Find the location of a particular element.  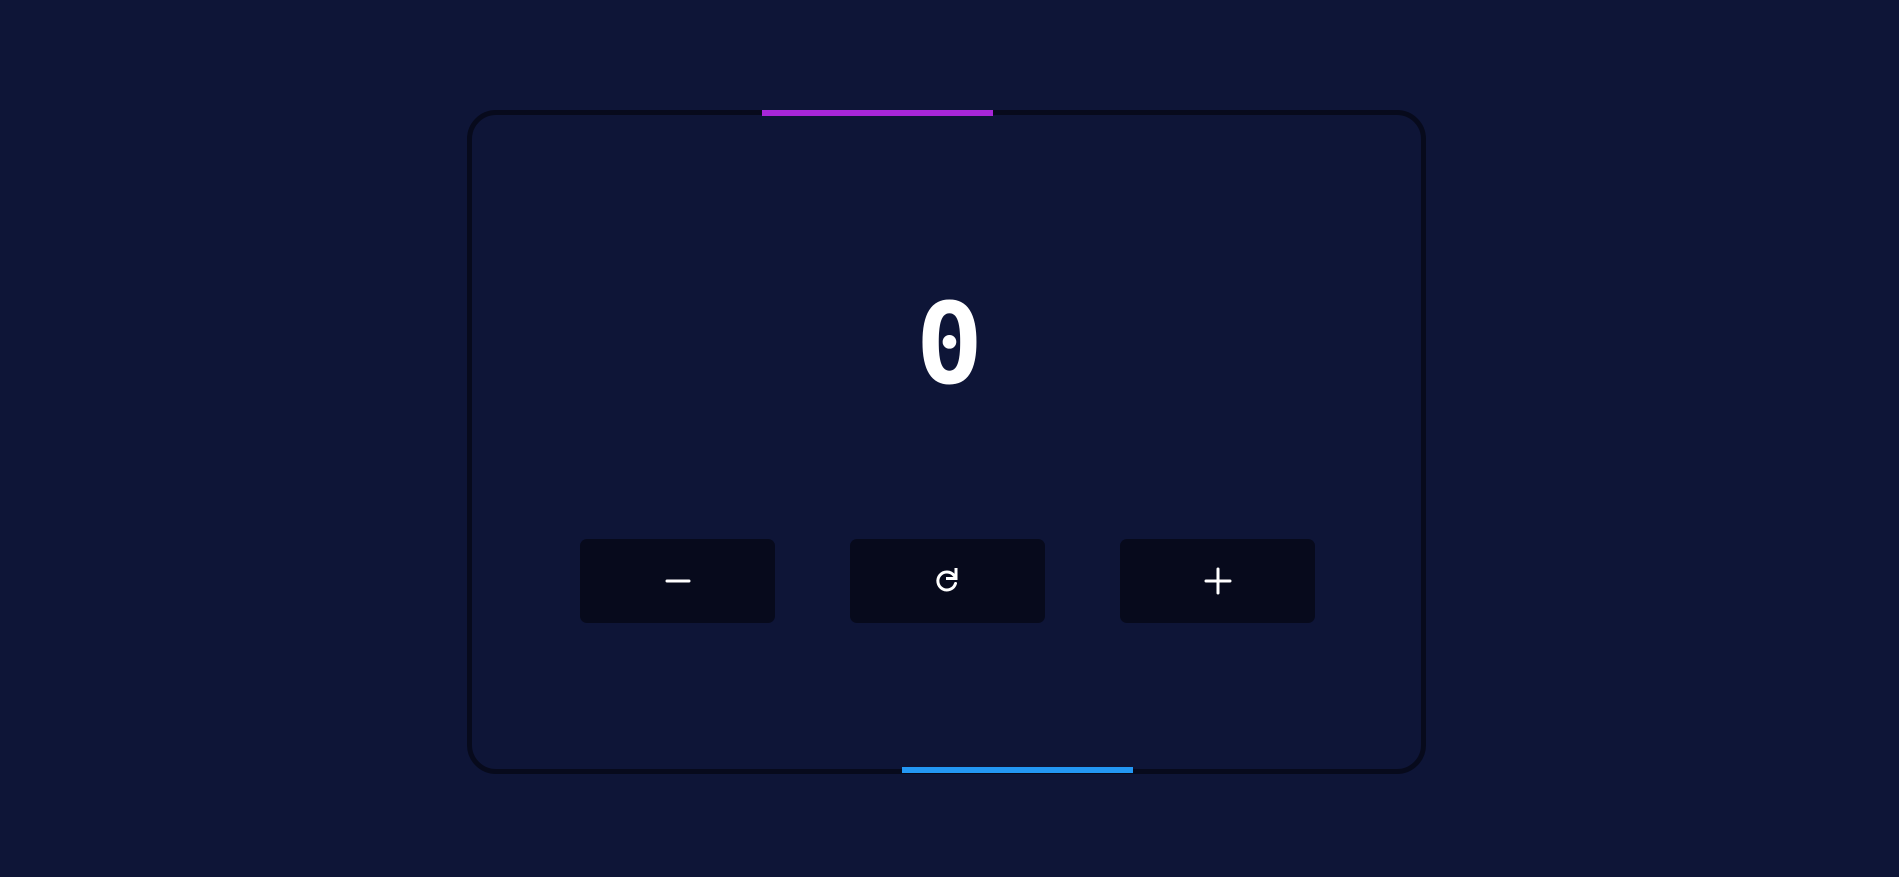

plus-icon is located at coordinates (1218, 581).